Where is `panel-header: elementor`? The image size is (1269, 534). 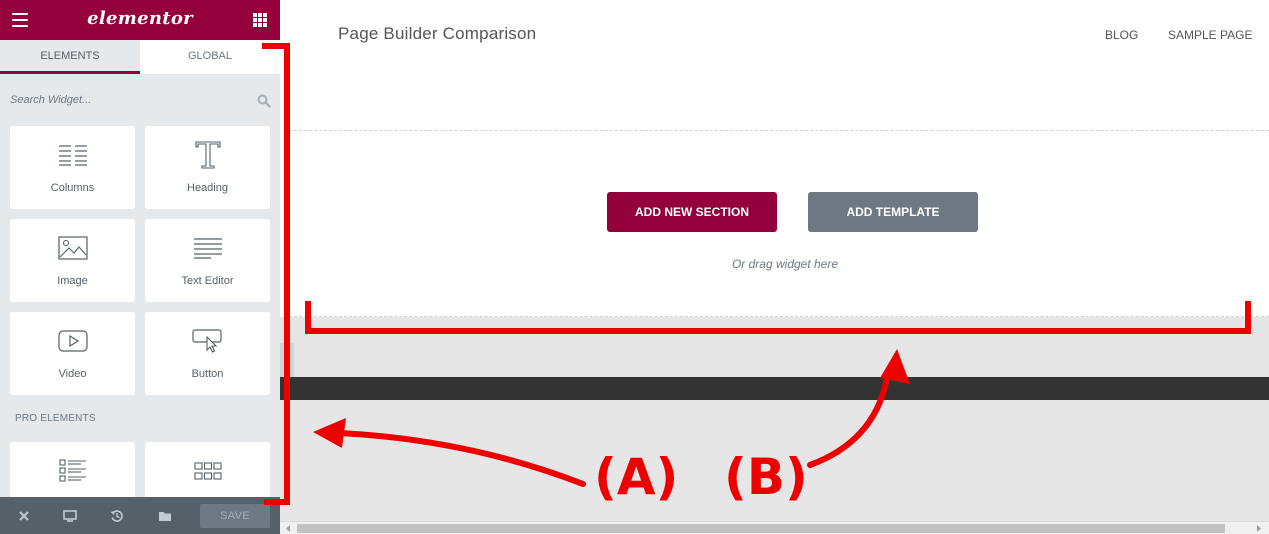 panel-header: elementor is located at coordinates (140, 20).